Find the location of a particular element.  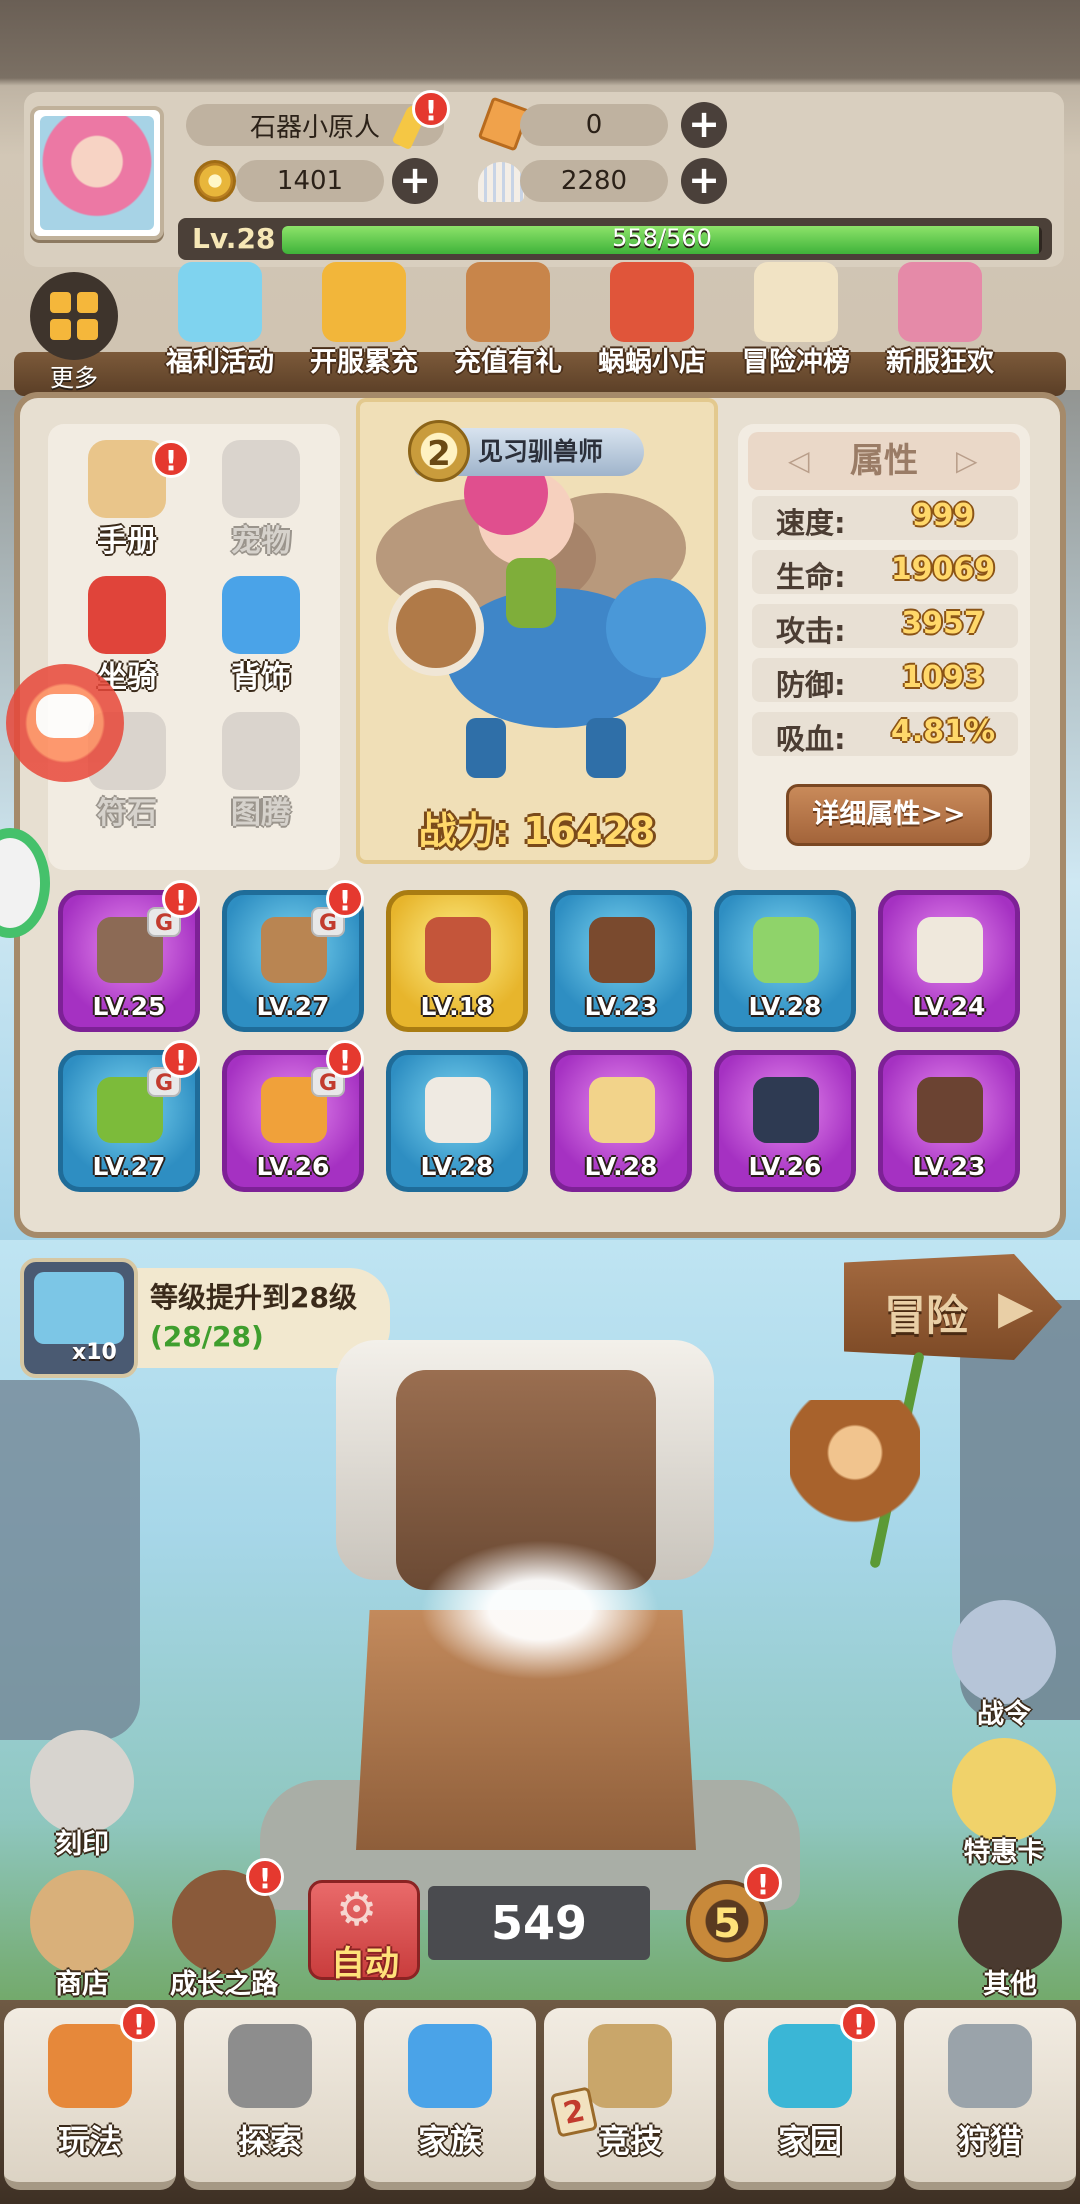

equipment-slot: LV.24 is located at coordinates (949, 961).